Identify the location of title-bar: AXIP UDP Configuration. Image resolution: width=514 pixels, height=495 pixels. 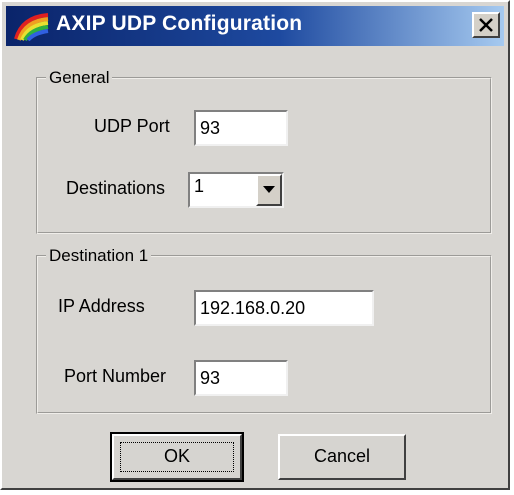
(255, 26).